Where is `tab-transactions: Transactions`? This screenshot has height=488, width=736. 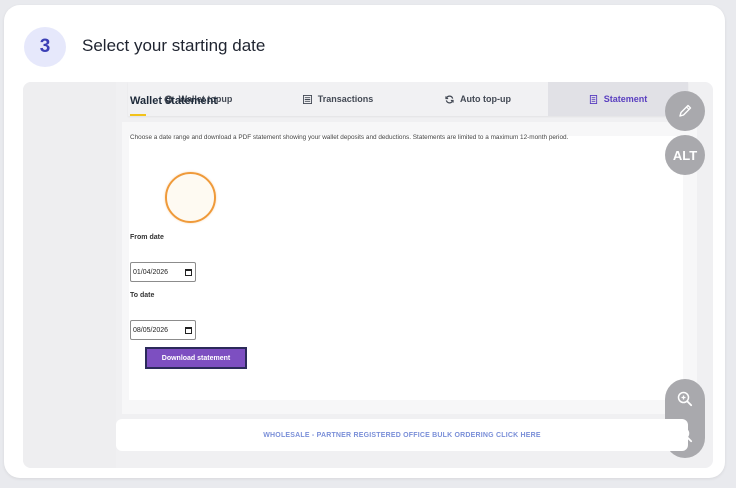
tab-transactions: Transactions is located at coordinates (338, 99).